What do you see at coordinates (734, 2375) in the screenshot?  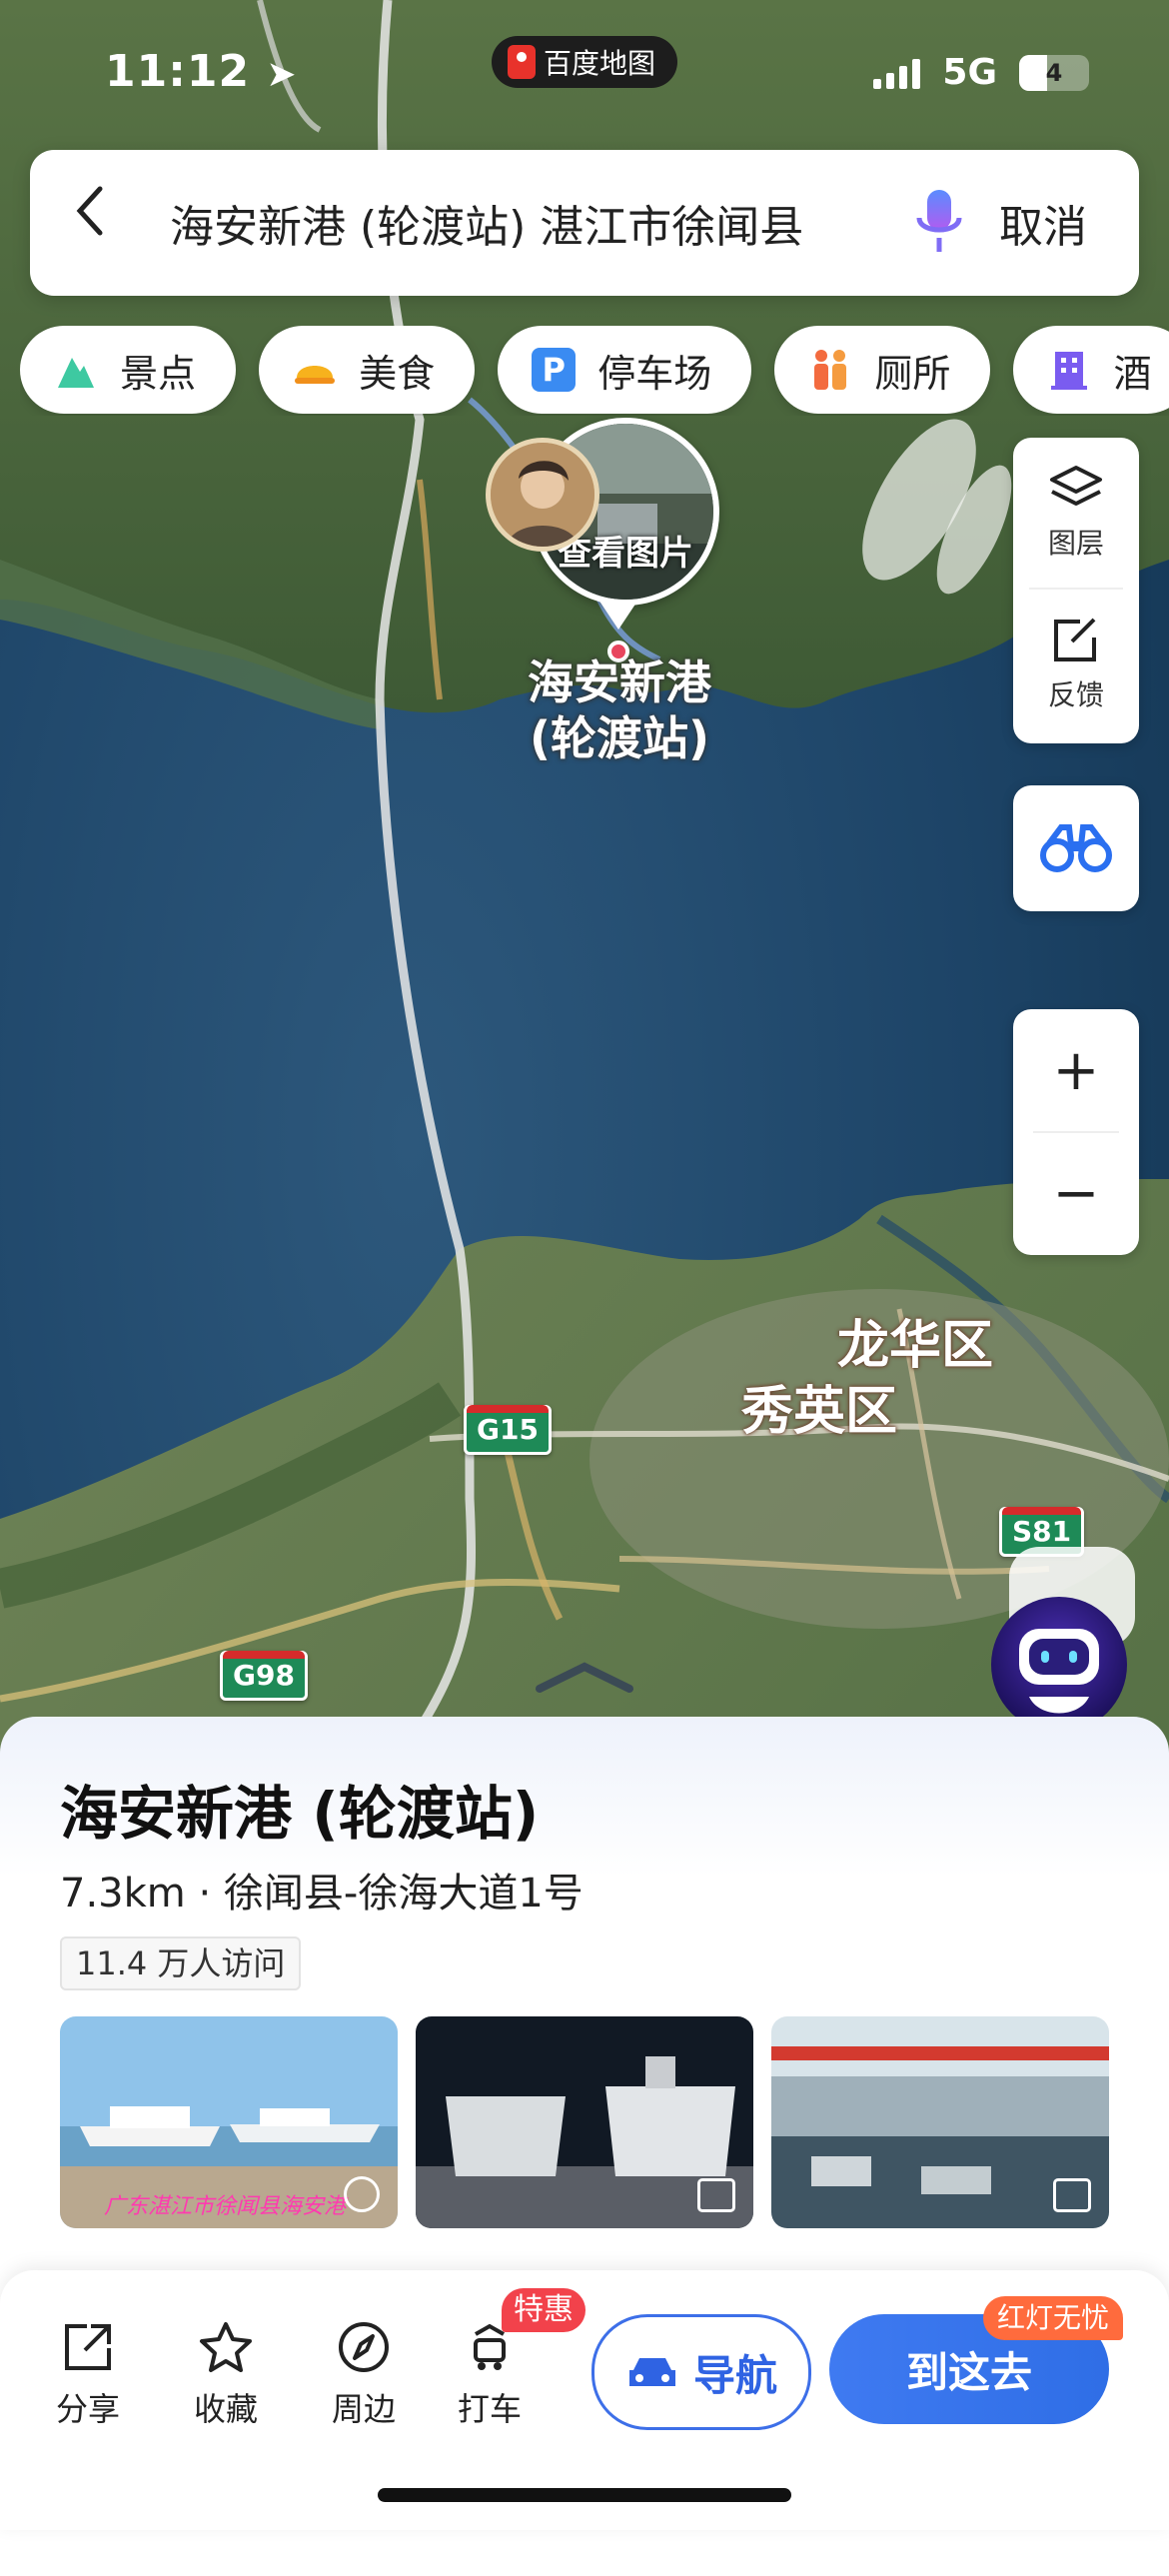 I see `navigate-label: 导航` at bounding box center [734, 2375].